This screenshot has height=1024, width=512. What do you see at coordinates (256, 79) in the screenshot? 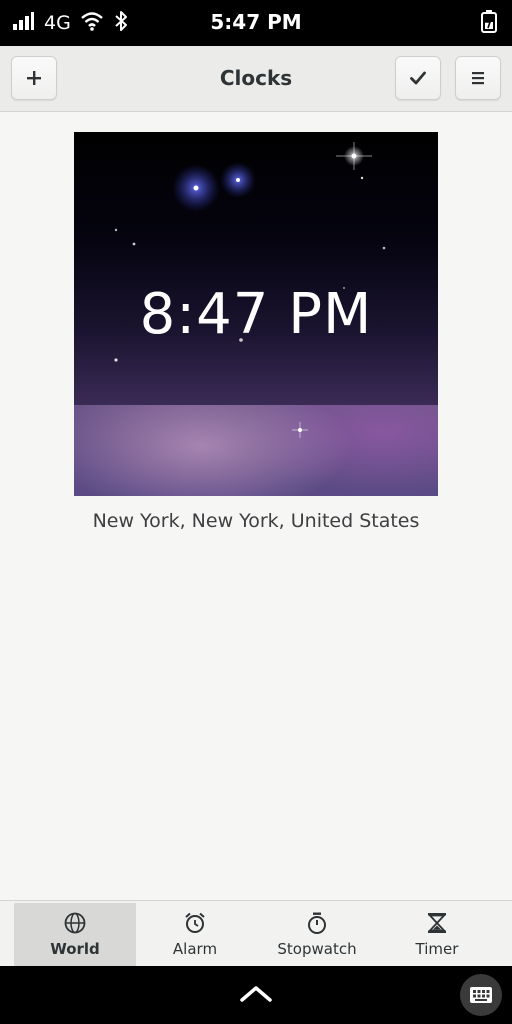
I see `header-bar: Clocks` at bounding box center [256, 79].